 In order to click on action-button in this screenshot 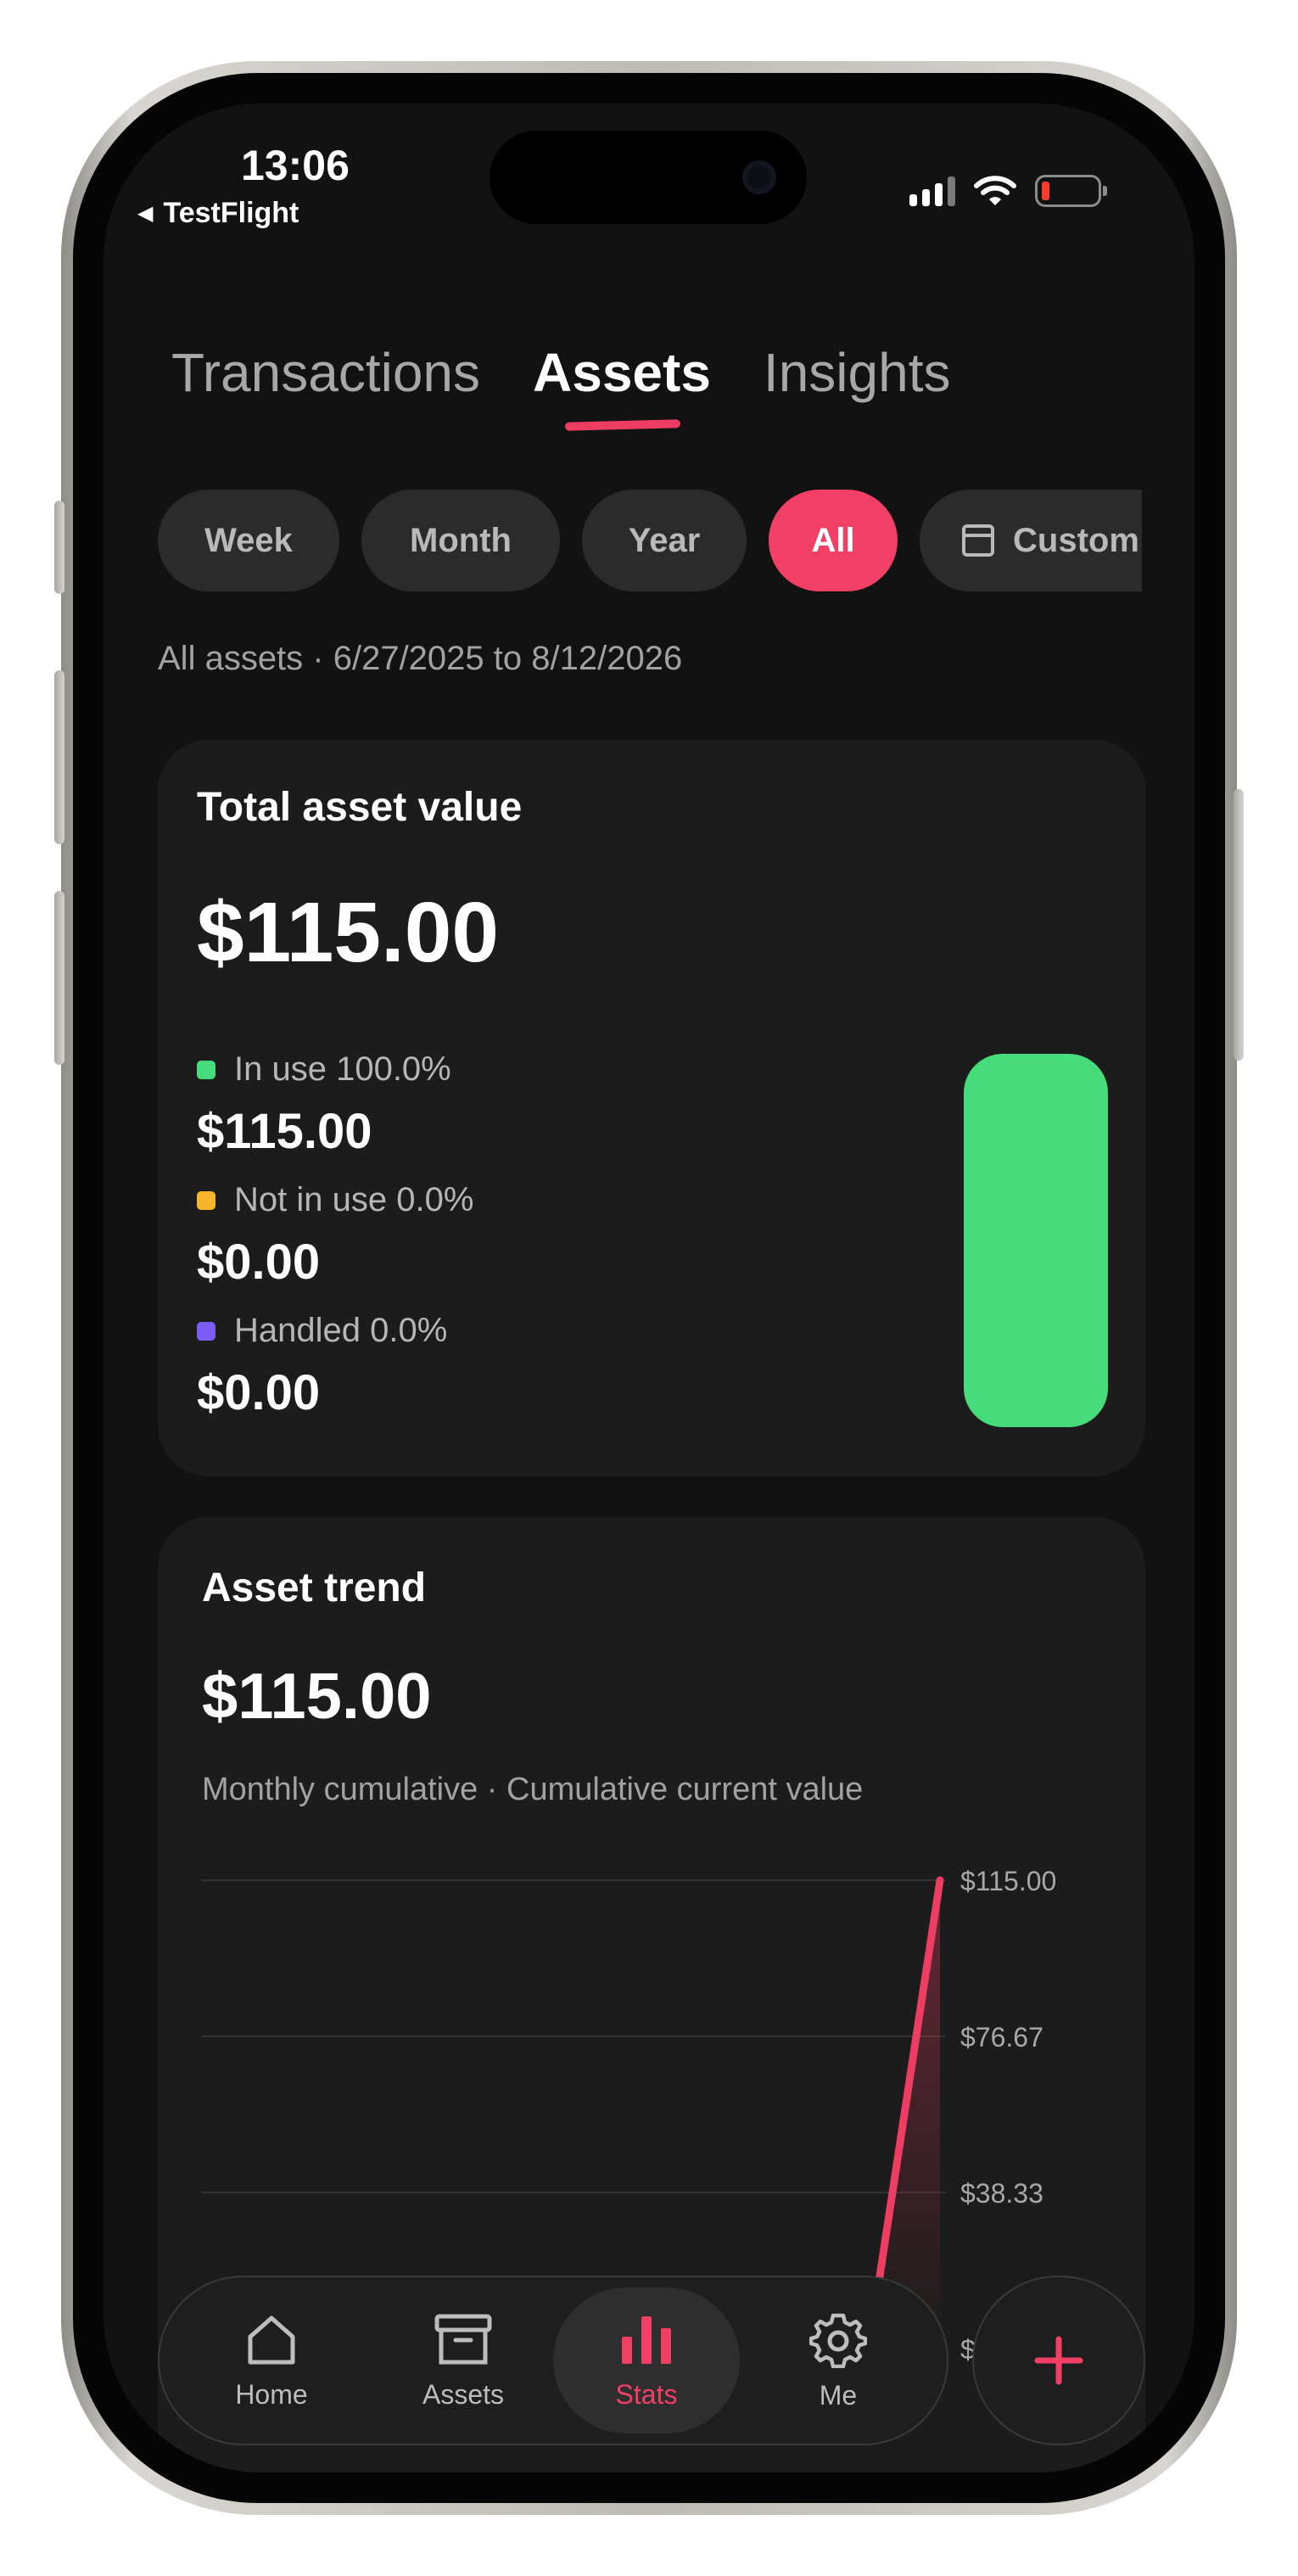, I will do `click(59, 547)`.